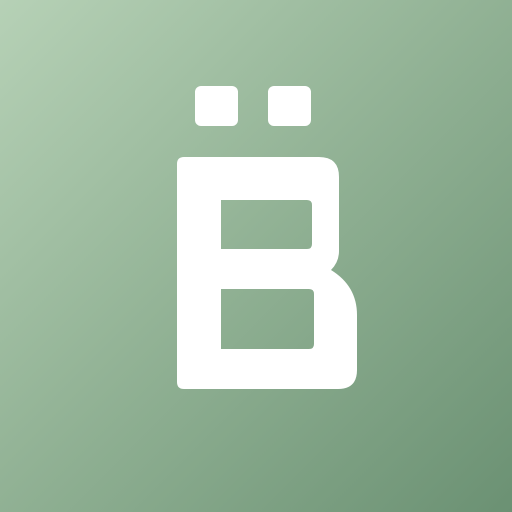 The width and height of the screenshot is (512, 512). What do you see at coordinates (216, 106) in the screenshot?
I see `umlaut-left-dot` at bounding box center [216, 106].